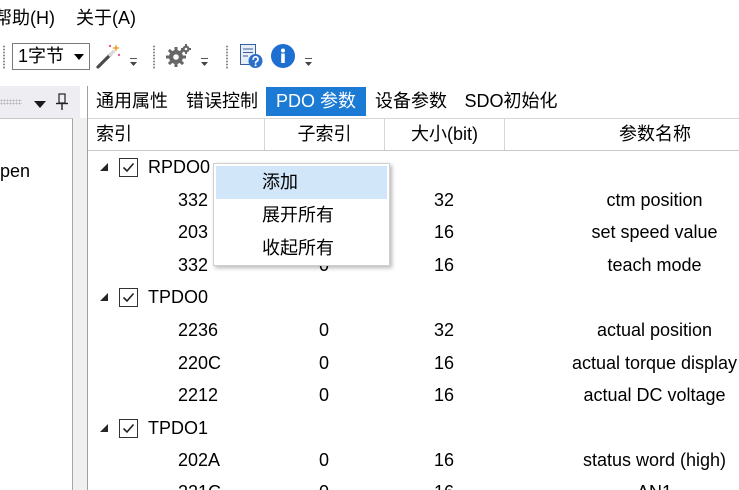  I want to click on left-panel-item: pen, so click(15, 171).